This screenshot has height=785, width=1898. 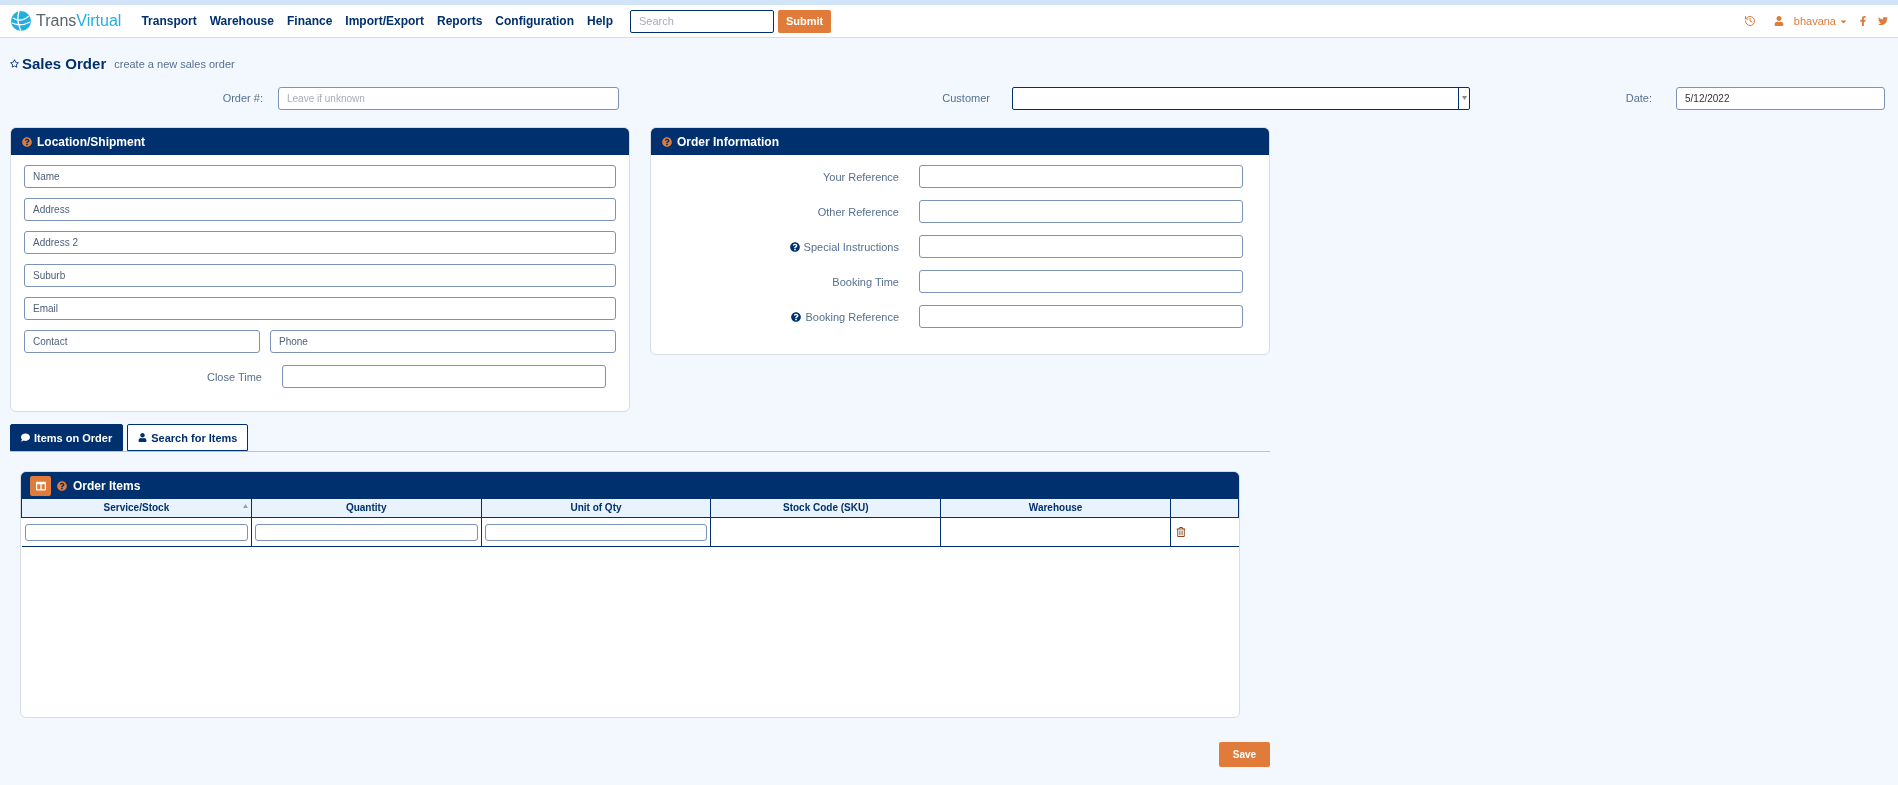 I want to click on column-header: Unit of Qty, so click(x=596, y=508).